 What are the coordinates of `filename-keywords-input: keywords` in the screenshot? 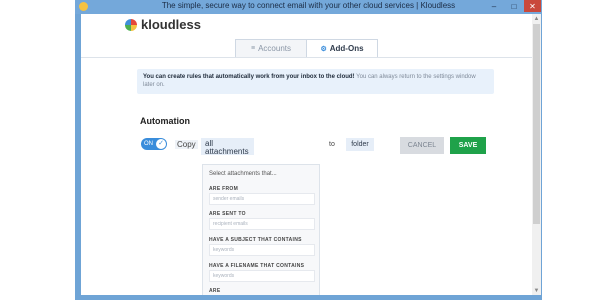 It's located at (262, 276).